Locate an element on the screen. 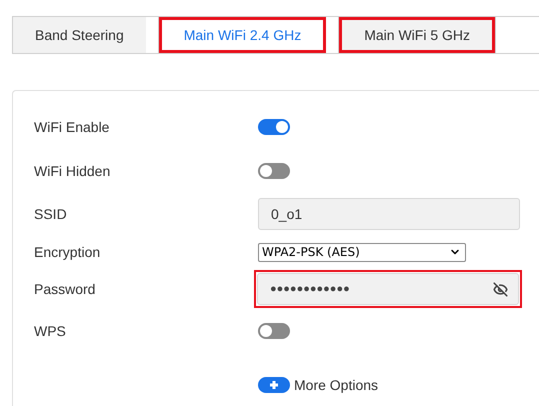 The height and width of the screenshot is (406, 539). tab: Main WiFi 5 GHz is located at coordinates (417, 35).